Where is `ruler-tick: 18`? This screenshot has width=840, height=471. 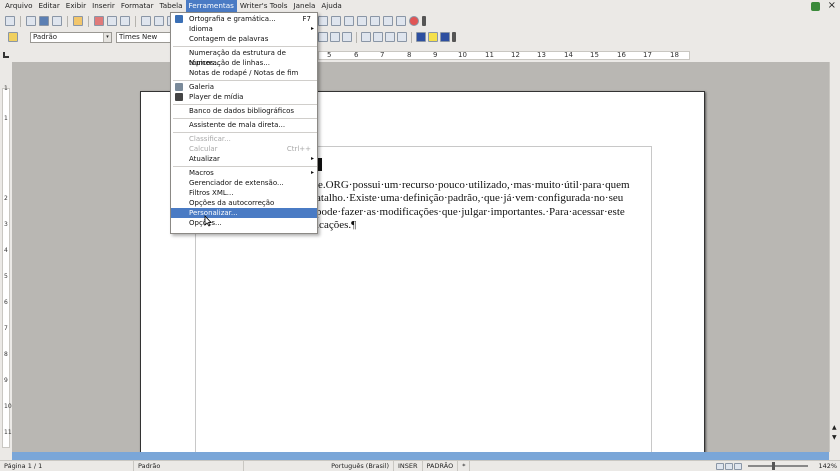 ruler-tick: 18 is located at coordinates (674, 55).